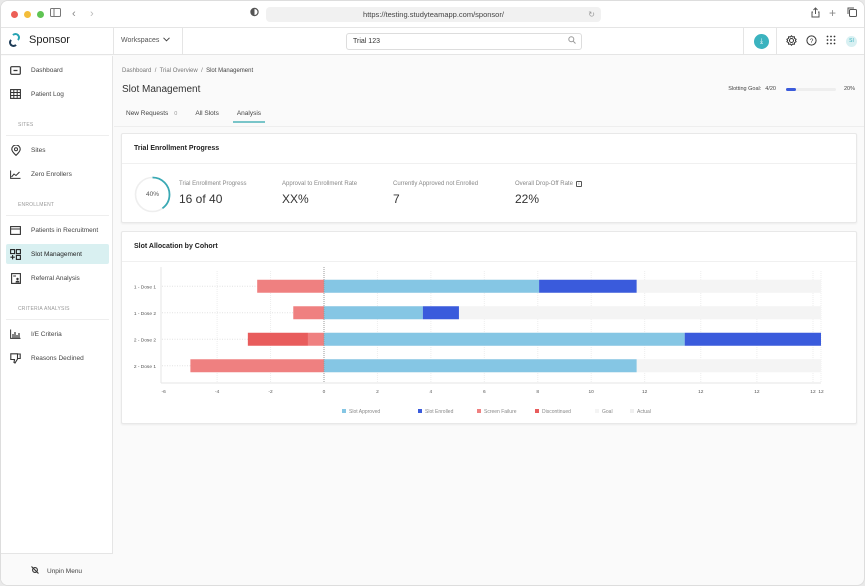  Describe the element at coordinates (644, 412) in the screenshot. I see `legend-label: Actual` at that location.